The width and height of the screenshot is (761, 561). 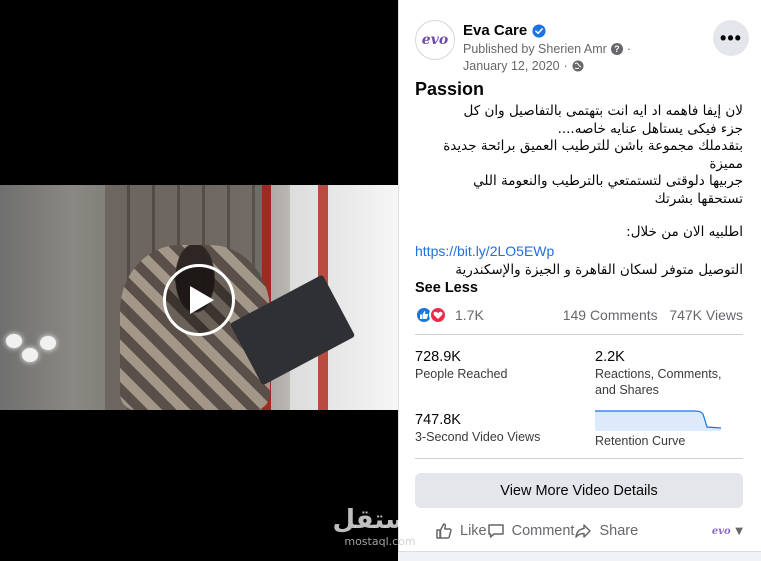 What do you see at coordinates (616, 49) in the screenshot?
I see `info-icon: ?` at bounding box center [616, 49].